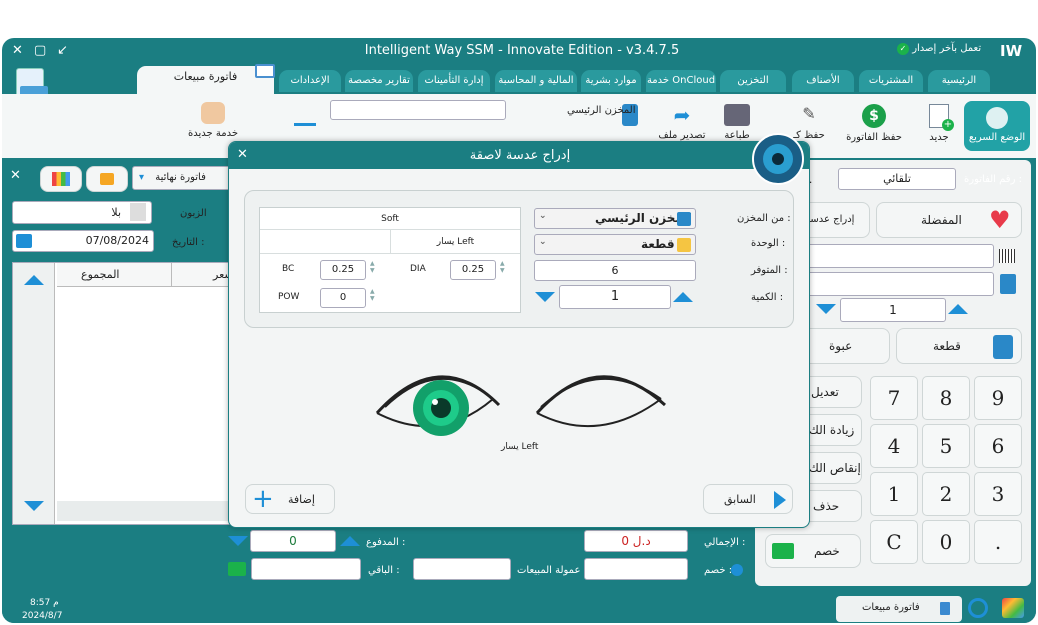 This screenshot has height=625, width=1038. Describe the element at coordinates (874, 123) in the screenshot. I see `save-invoice-button: $ حفظ الفاتورة` at that location.